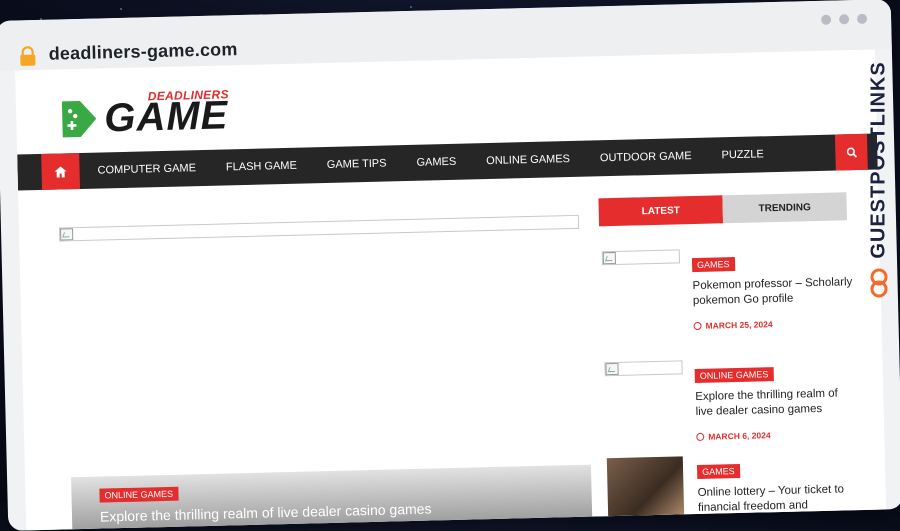 The image size is (900, 531). I want to click on address-bar-url: deadliners-game.com, so click(142, 52).